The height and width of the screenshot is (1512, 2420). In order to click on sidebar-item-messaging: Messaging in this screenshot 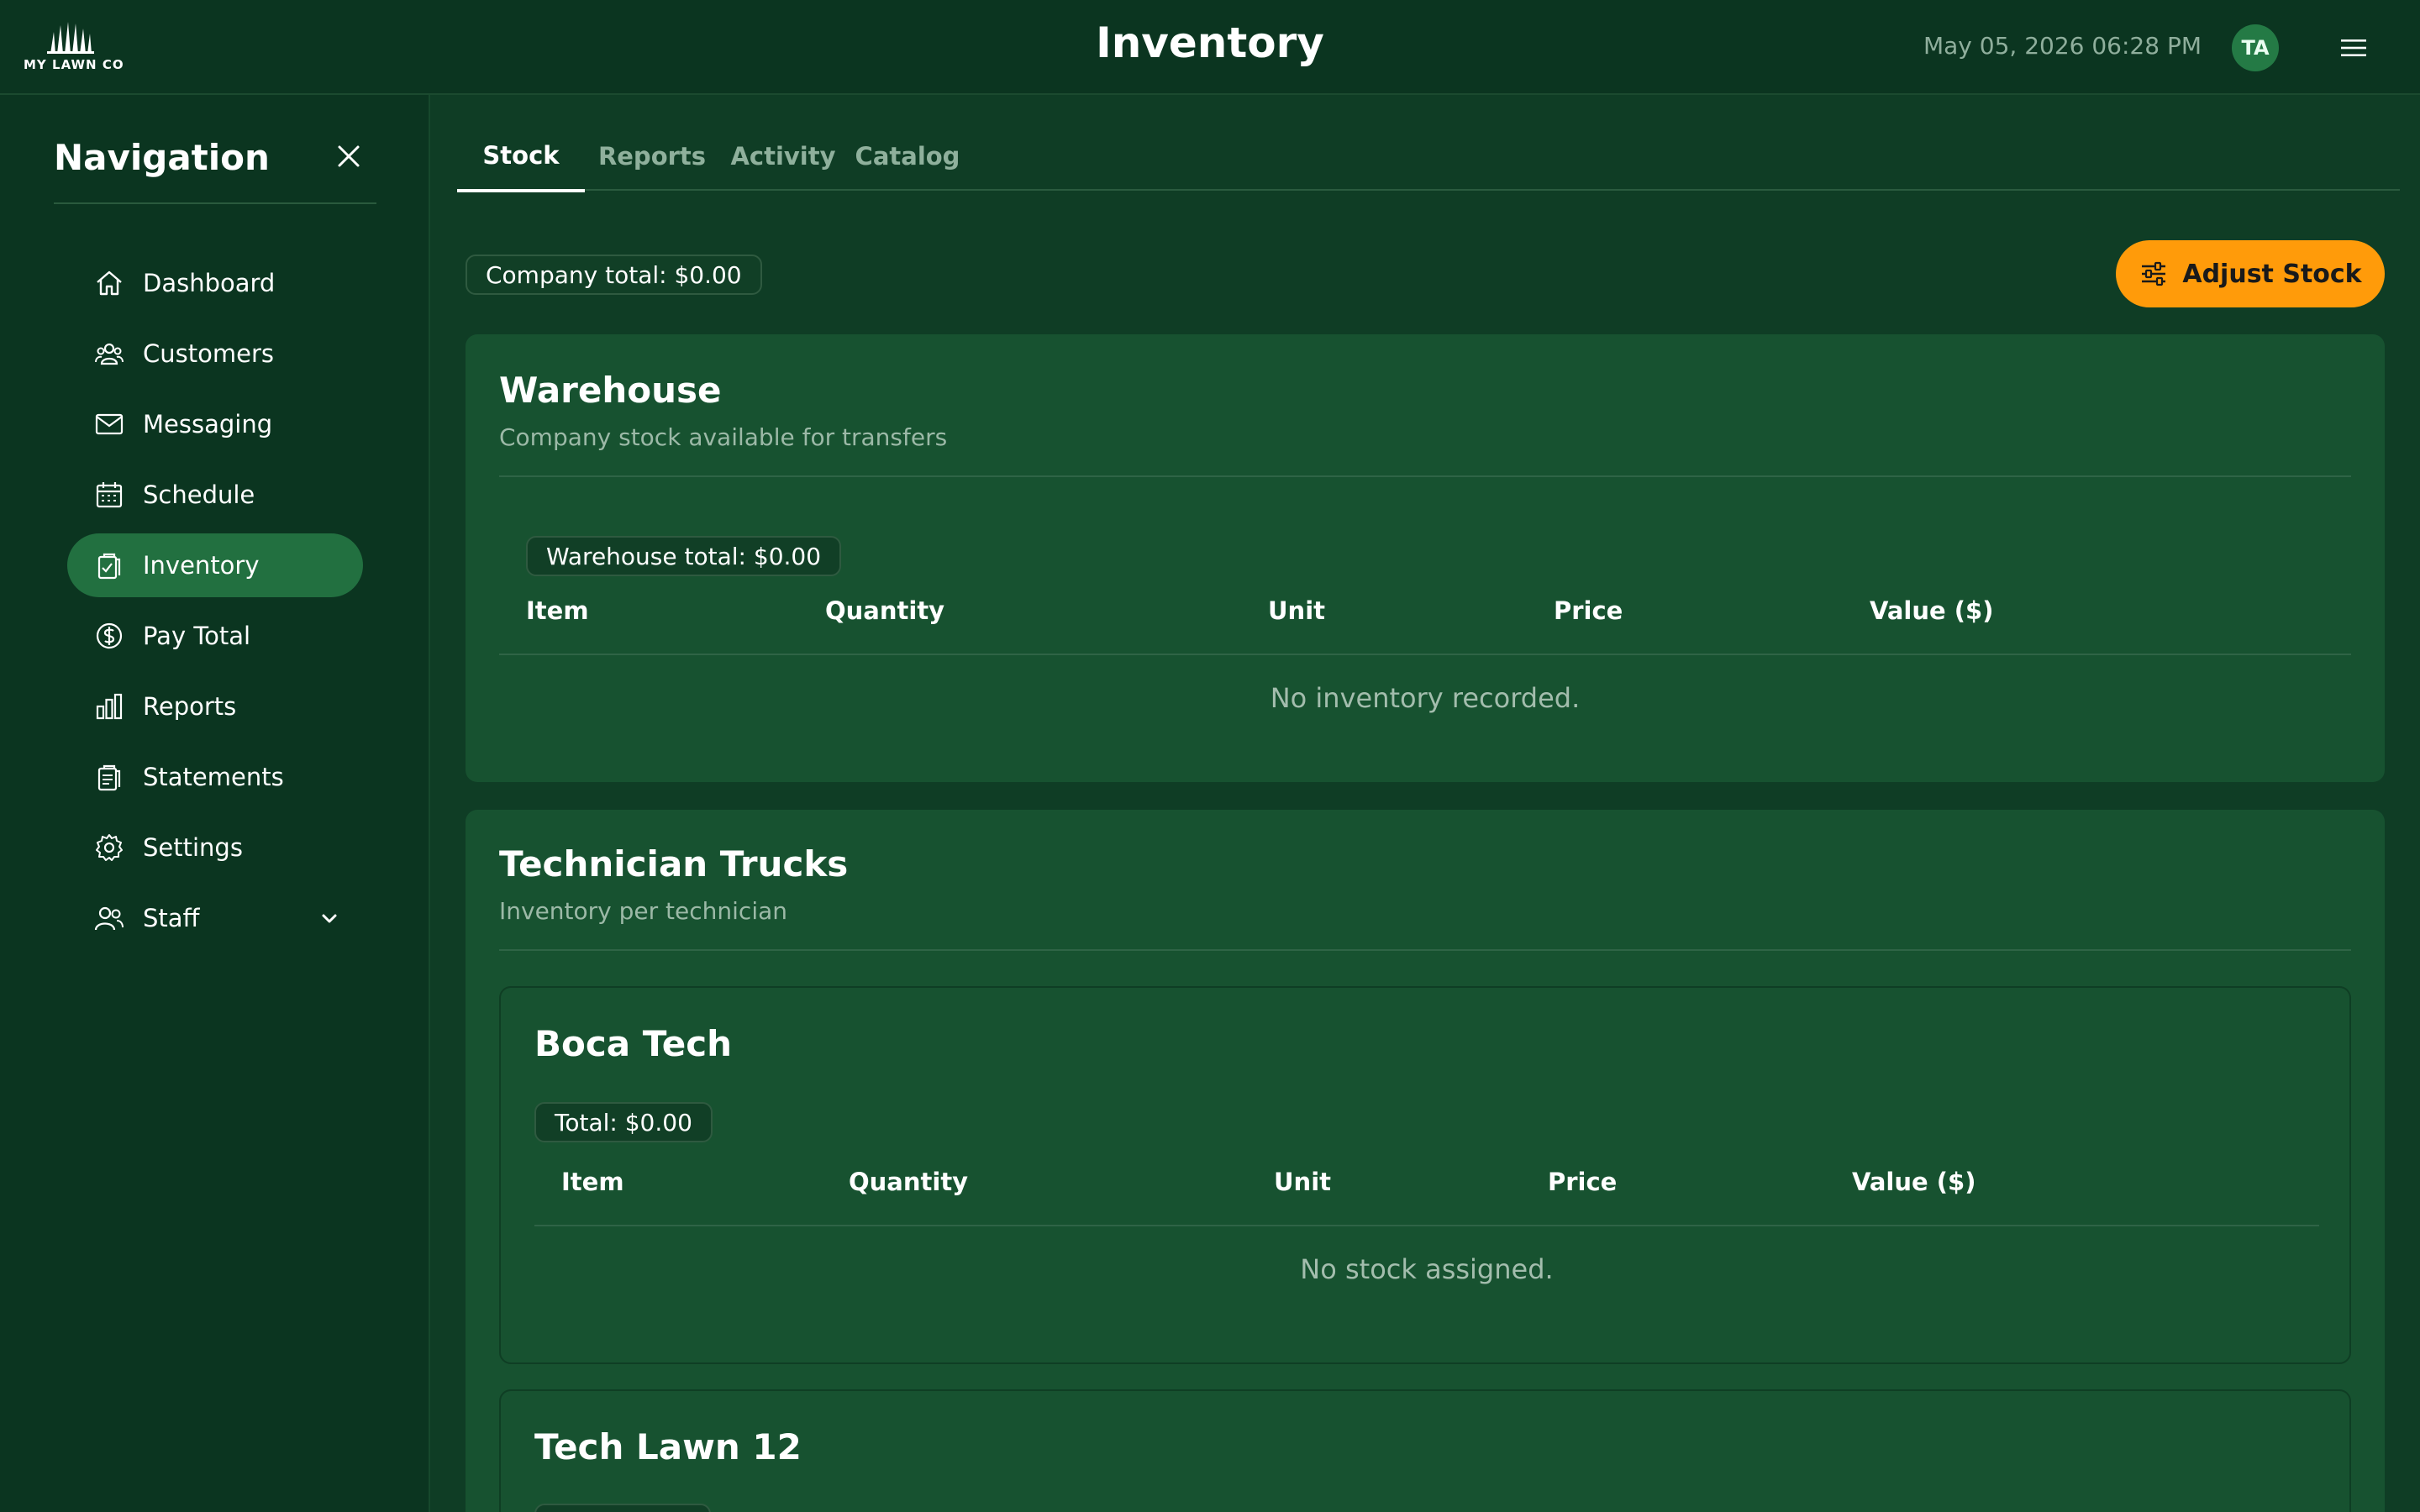, I will do `click(215, 424)`.